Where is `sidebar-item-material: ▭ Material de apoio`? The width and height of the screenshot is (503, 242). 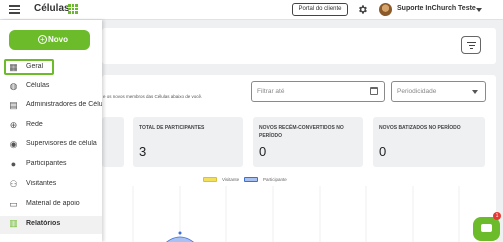
sidebar-item-material: ▭ Material de apoio is located at coordinates (51, 205).